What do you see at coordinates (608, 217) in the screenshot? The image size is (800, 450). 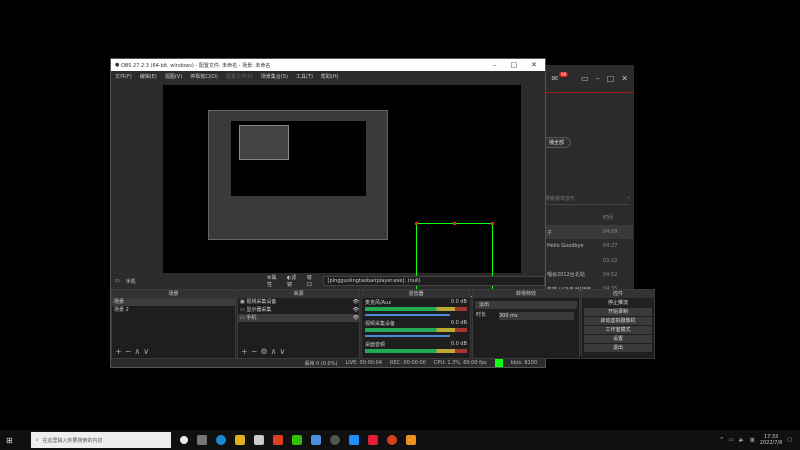 I see `list-header: 时间` at bounding box center [608, 217].